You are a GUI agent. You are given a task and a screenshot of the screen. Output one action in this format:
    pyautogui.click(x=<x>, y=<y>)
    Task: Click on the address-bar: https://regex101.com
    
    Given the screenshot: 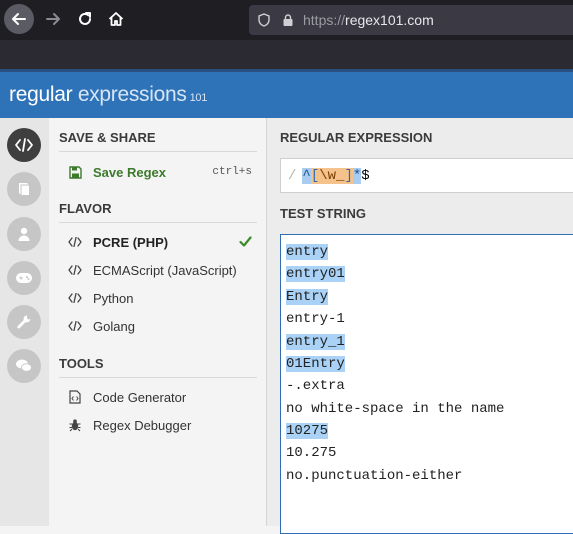 What is the action you would take?
    pyautogui.click(x=411, y=20)
    